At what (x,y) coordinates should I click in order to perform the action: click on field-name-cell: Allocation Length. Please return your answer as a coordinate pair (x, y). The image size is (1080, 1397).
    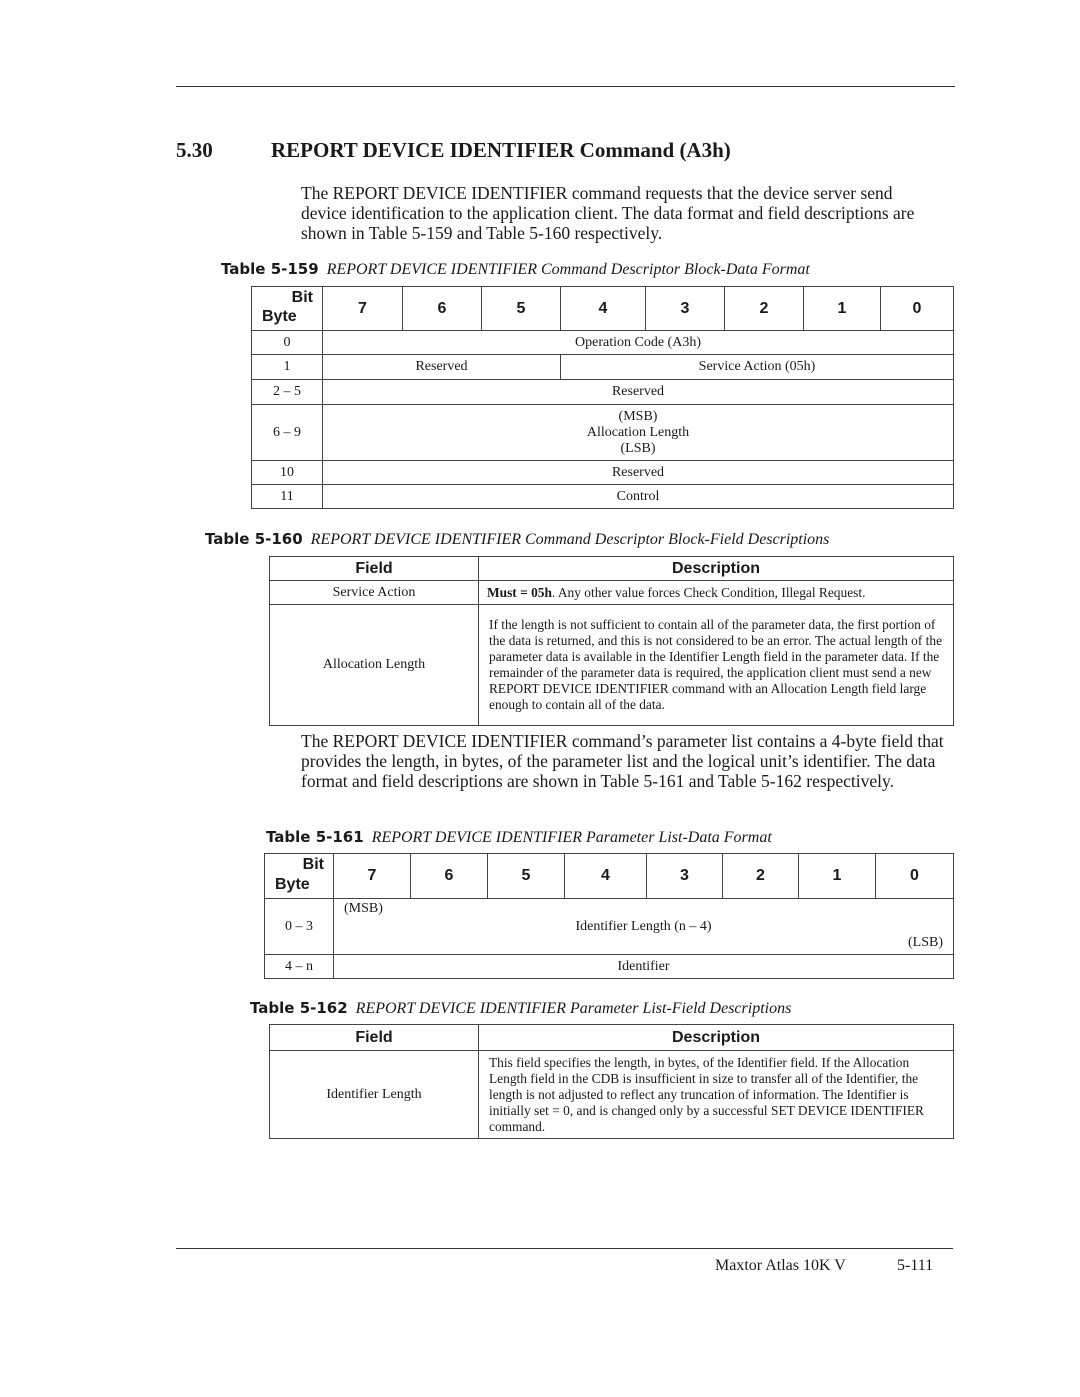
    Looking at the image, I should click on (374, 665).